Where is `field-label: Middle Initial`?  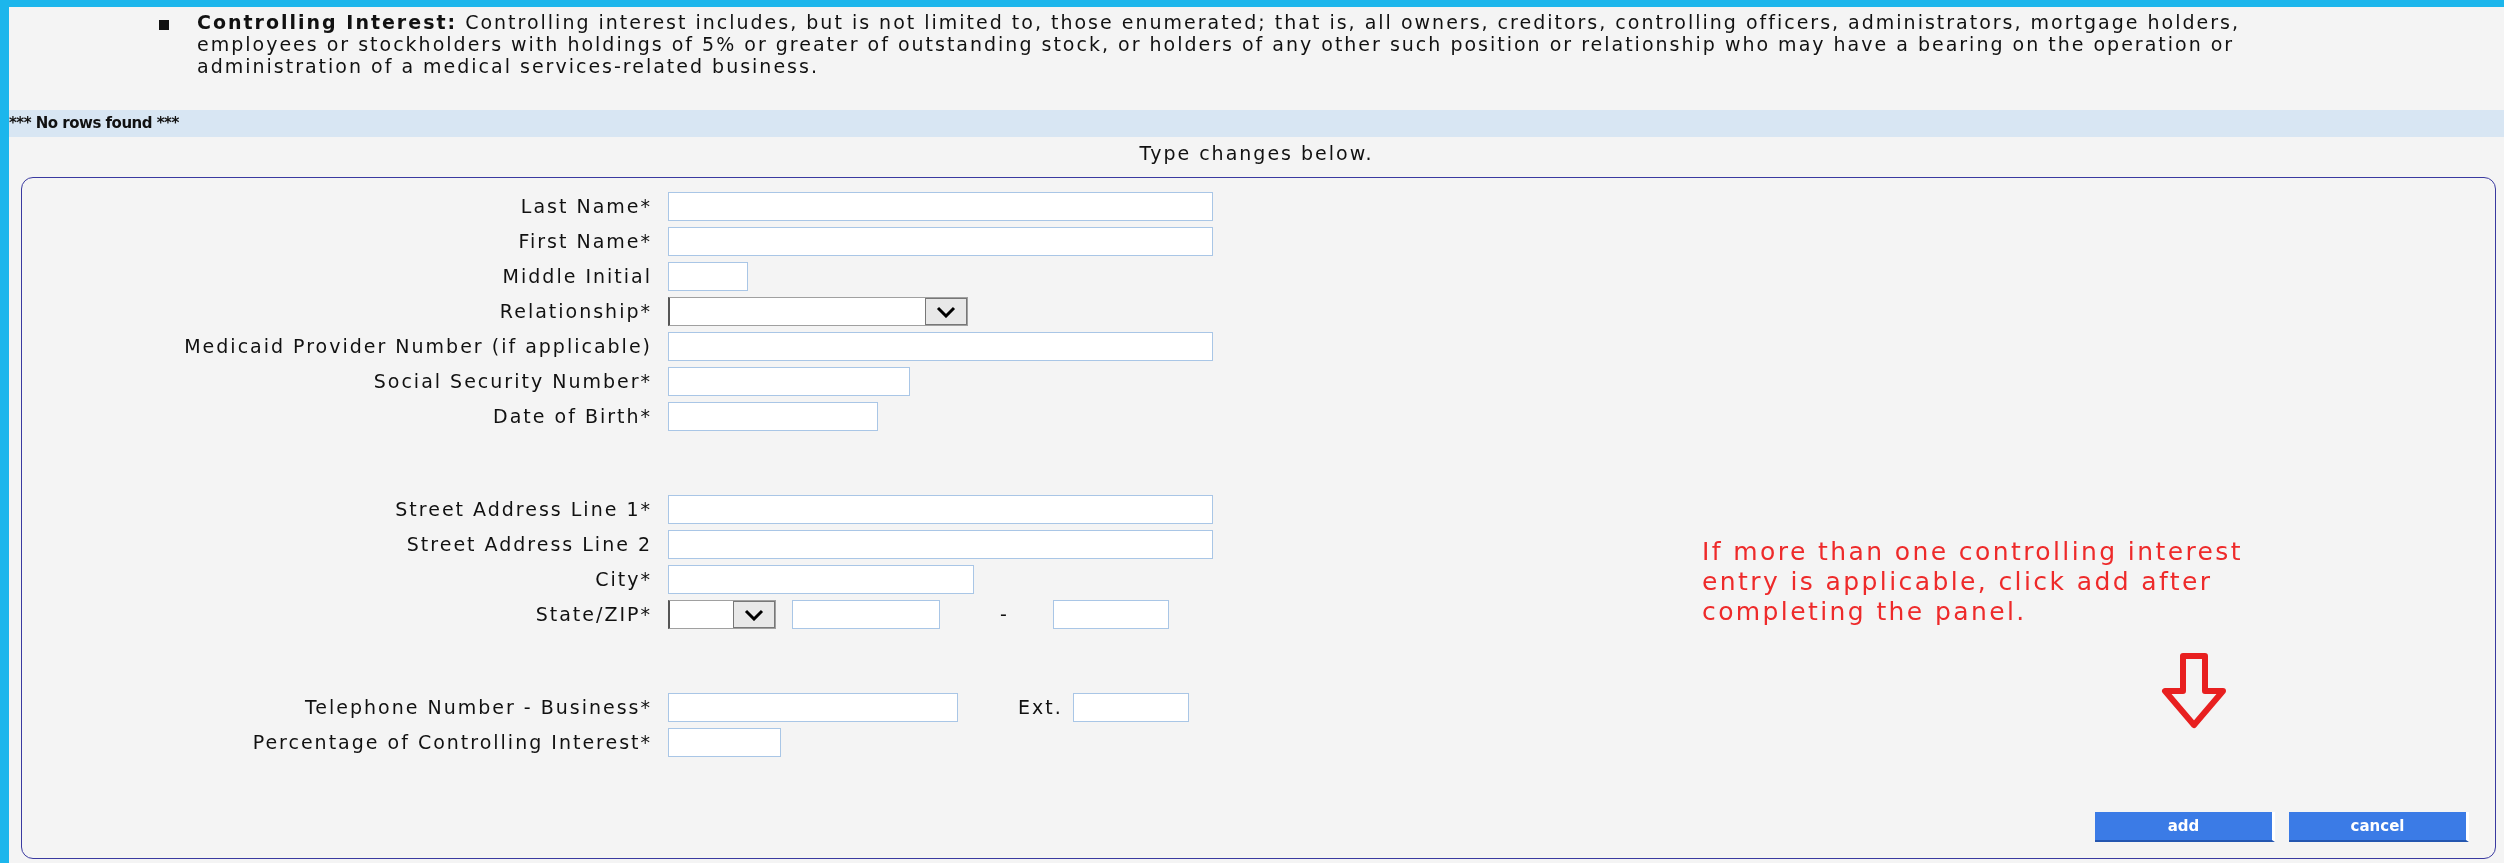 field-label: Middle Initial is located at coordinates (576, 276).